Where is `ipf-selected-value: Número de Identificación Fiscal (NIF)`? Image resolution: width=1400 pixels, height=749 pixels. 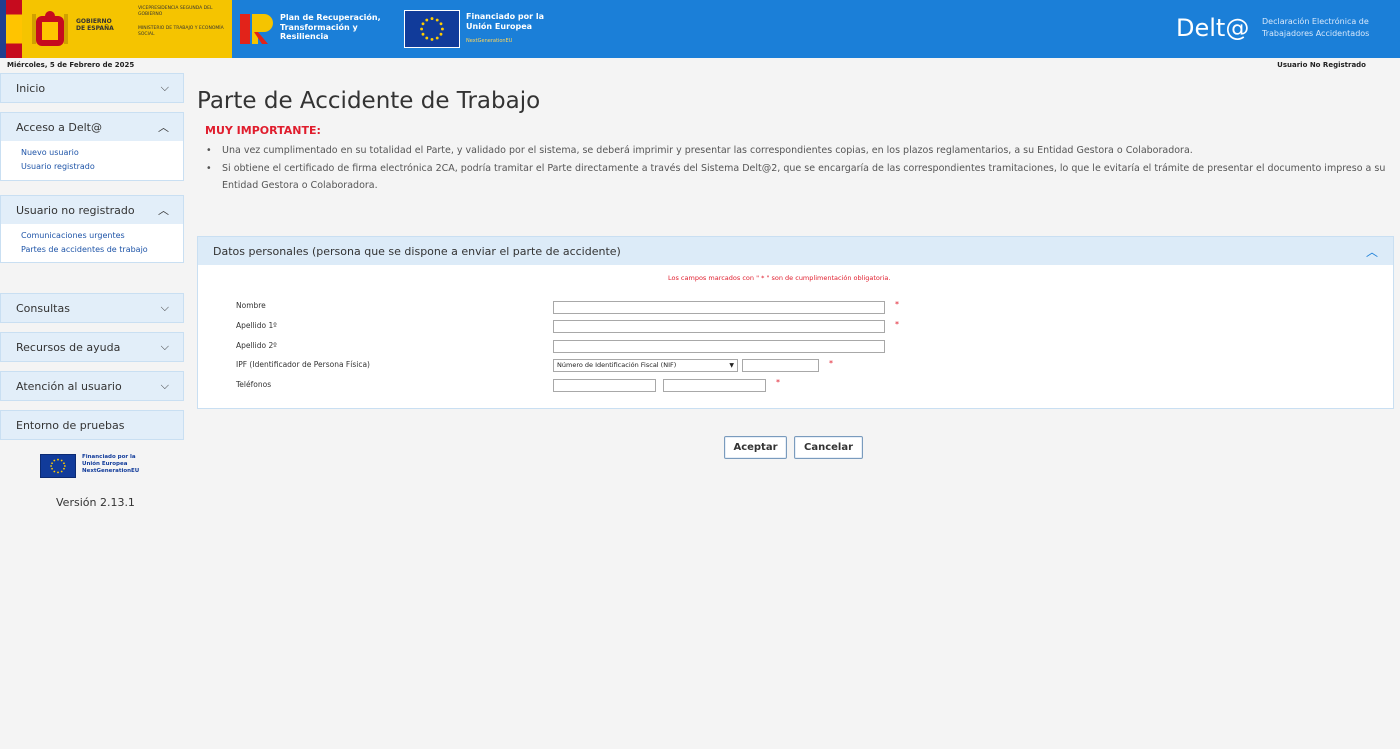
ipf-selected-value: Número de Identificación Fiscal (NIF) is located at coordinates (617, 365).